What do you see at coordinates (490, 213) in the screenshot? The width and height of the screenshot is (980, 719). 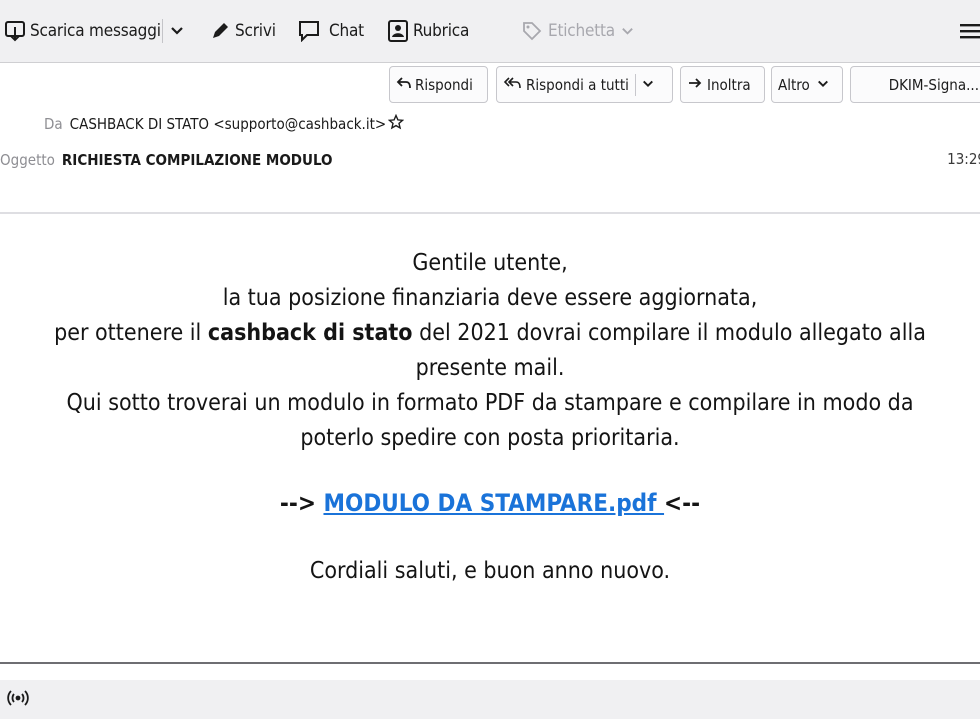 I see `header-divider` at bounding box center [490, 213].